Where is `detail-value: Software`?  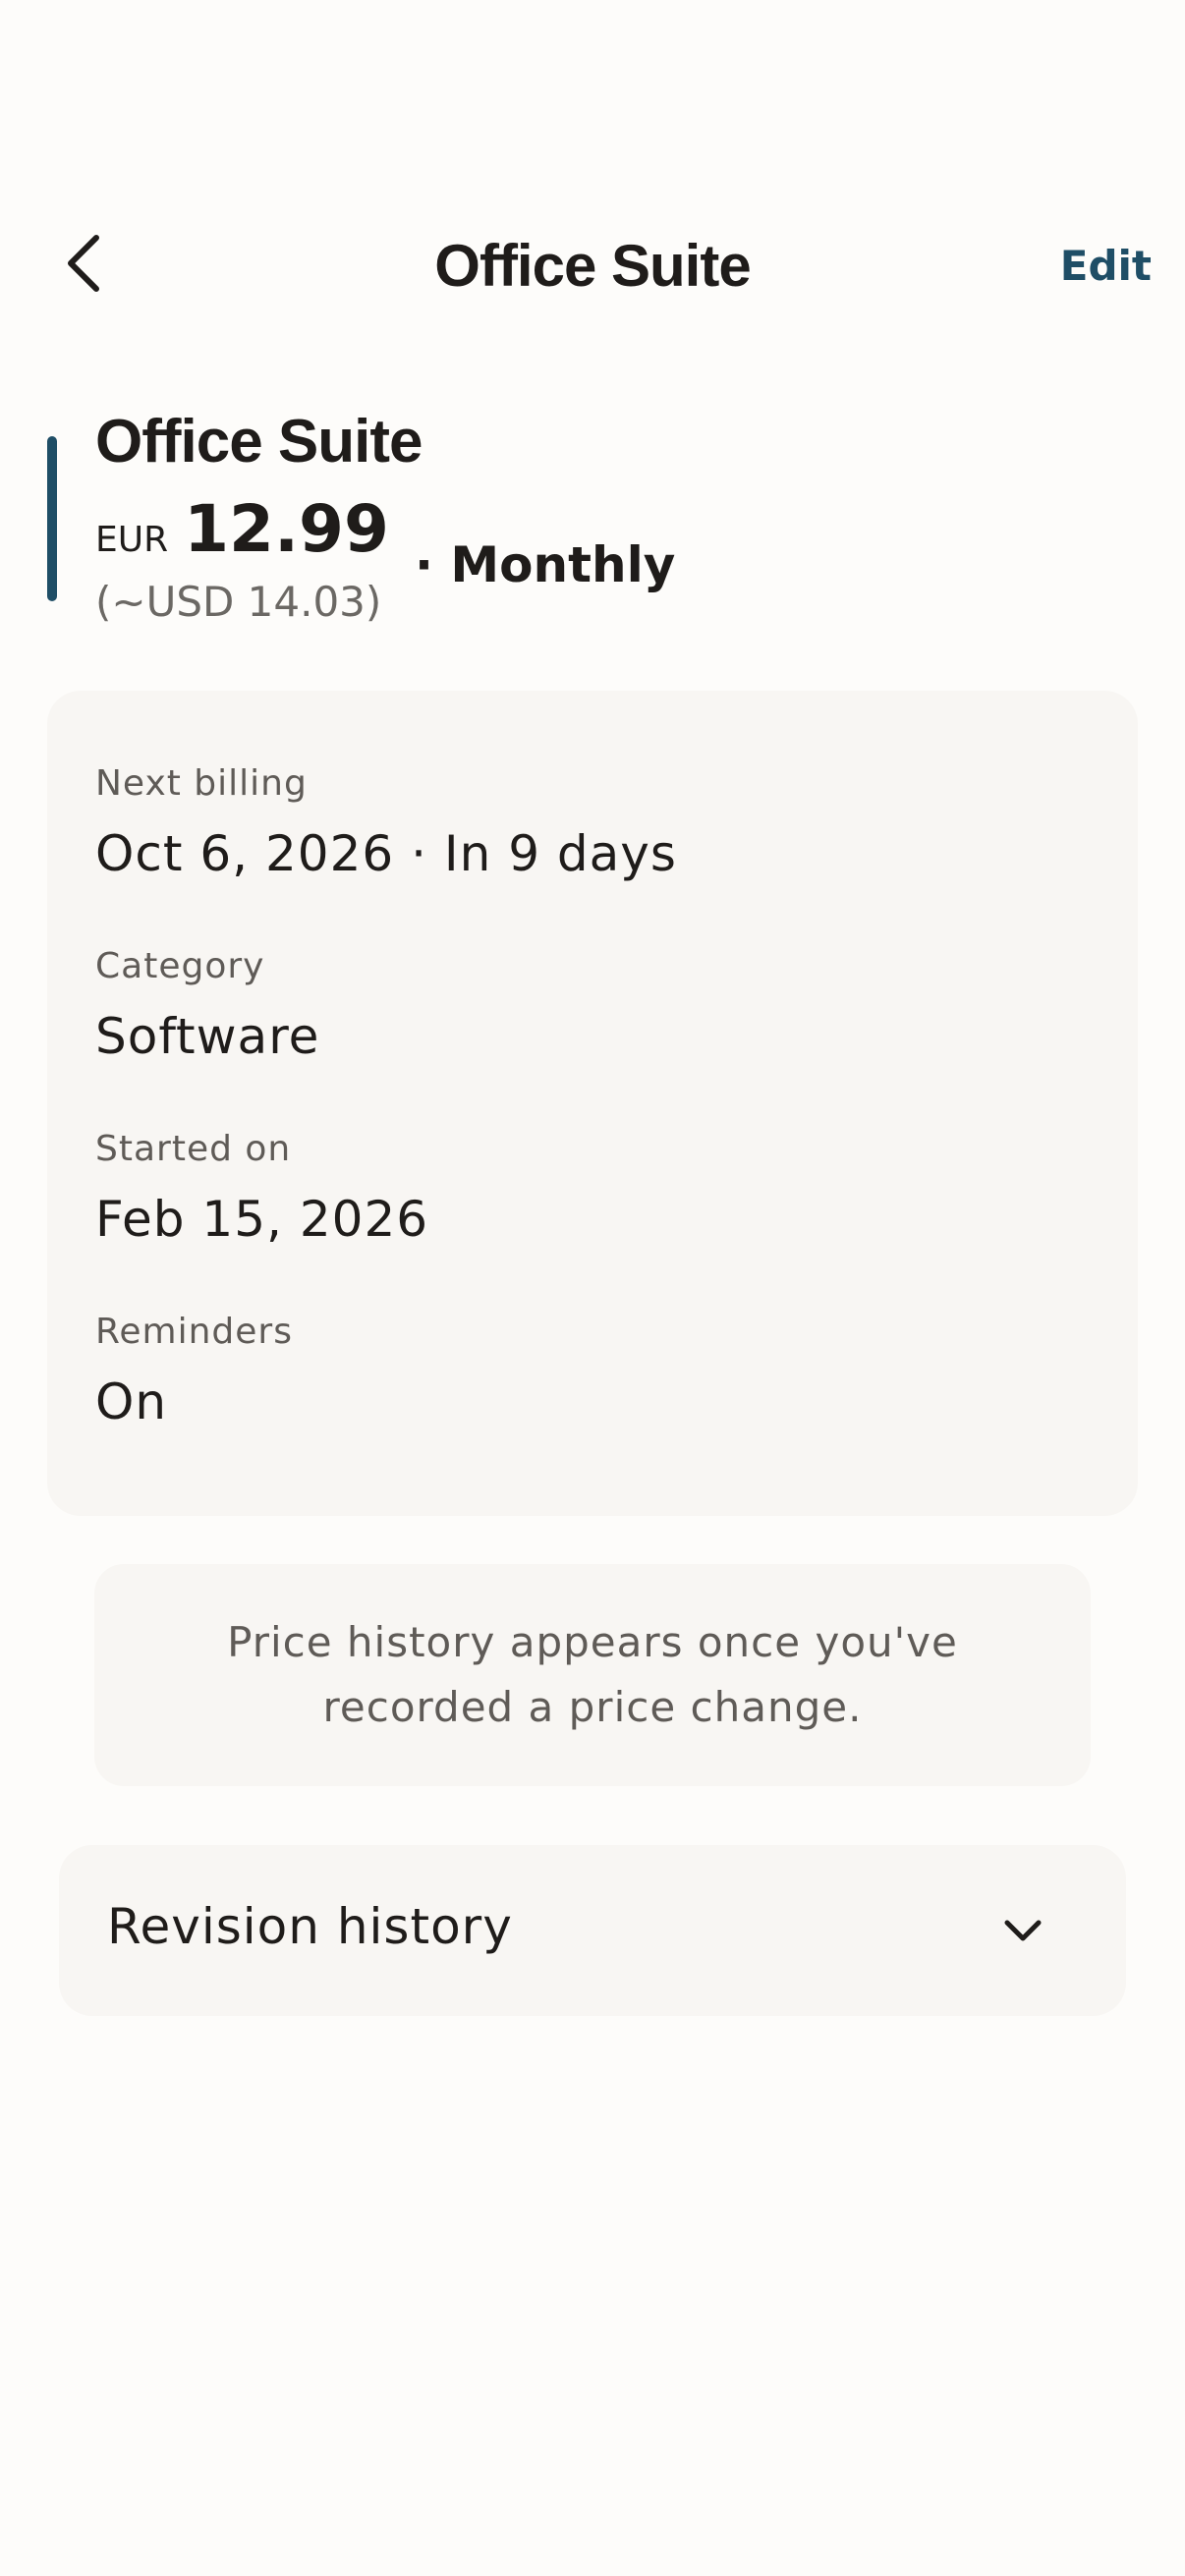
detail-value: Software is located at coordinates (208, 1036).